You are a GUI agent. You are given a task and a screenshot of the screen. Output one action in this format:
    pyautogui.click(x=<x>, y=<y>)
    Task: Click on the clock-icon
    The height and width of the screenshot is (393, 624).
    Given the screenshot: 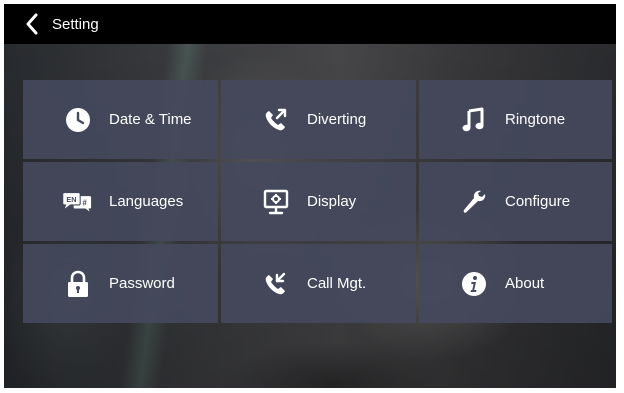 What is the action you would take?
    pyautogui.click(x=78, y=120)
    